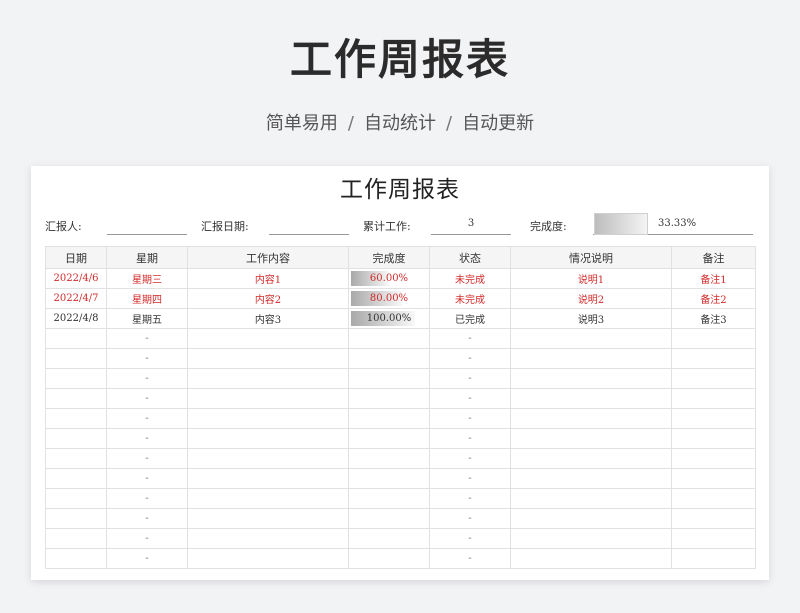 This screenshot has height=613, width=800. Describe the element at coordinates (389, 278) in the screenshot. I see `cell-completion: 60.00%` at that location.